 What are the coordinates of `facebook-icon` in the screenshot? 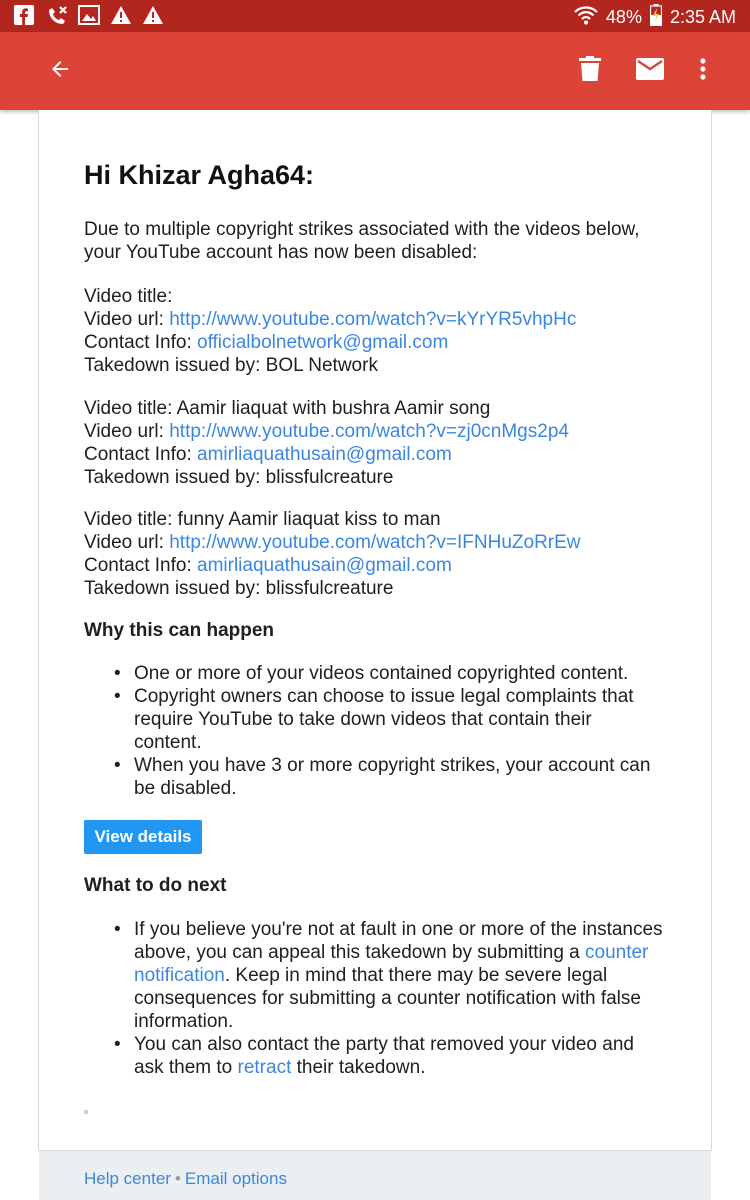 It's located at (25, 16).